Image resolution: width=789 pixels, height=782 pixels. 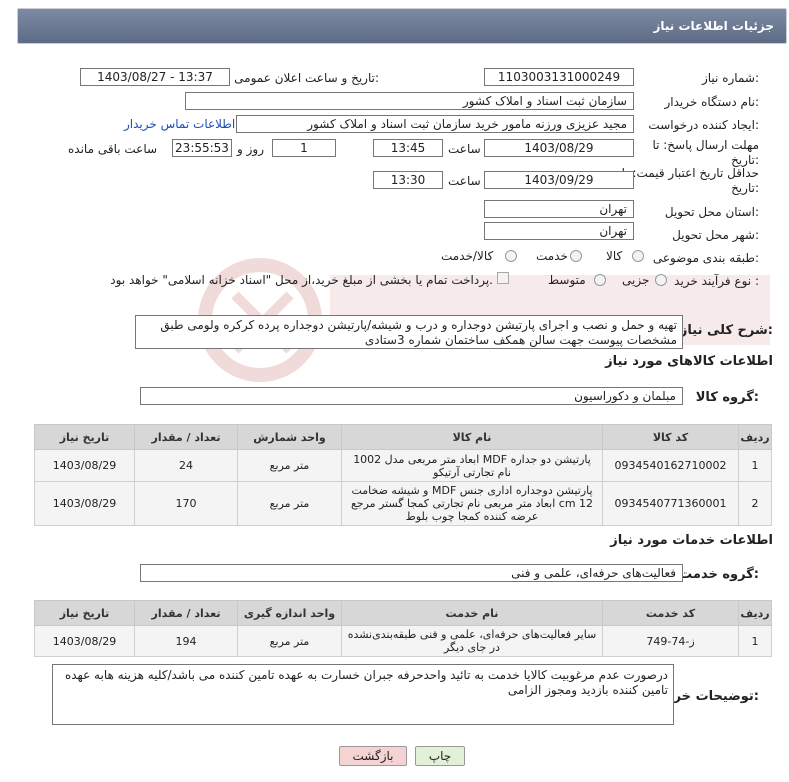 What do you see at coordinates (715, 235) in the screenshot?
I see `city-label: شهر محل تحویل:` at bounding box center [715, 235].